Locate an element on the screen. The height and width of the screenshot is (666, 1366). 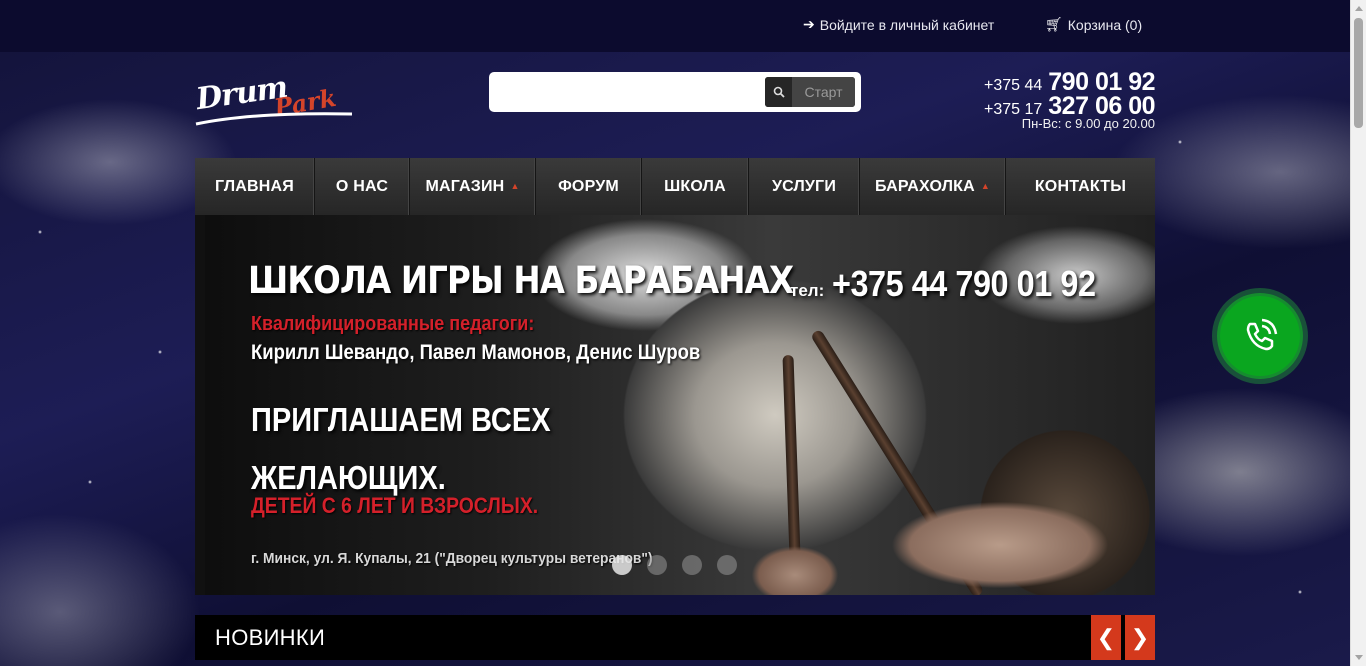
nav-item-shop: МАГАЗИН ▲ is located at coordinates (473, 186).